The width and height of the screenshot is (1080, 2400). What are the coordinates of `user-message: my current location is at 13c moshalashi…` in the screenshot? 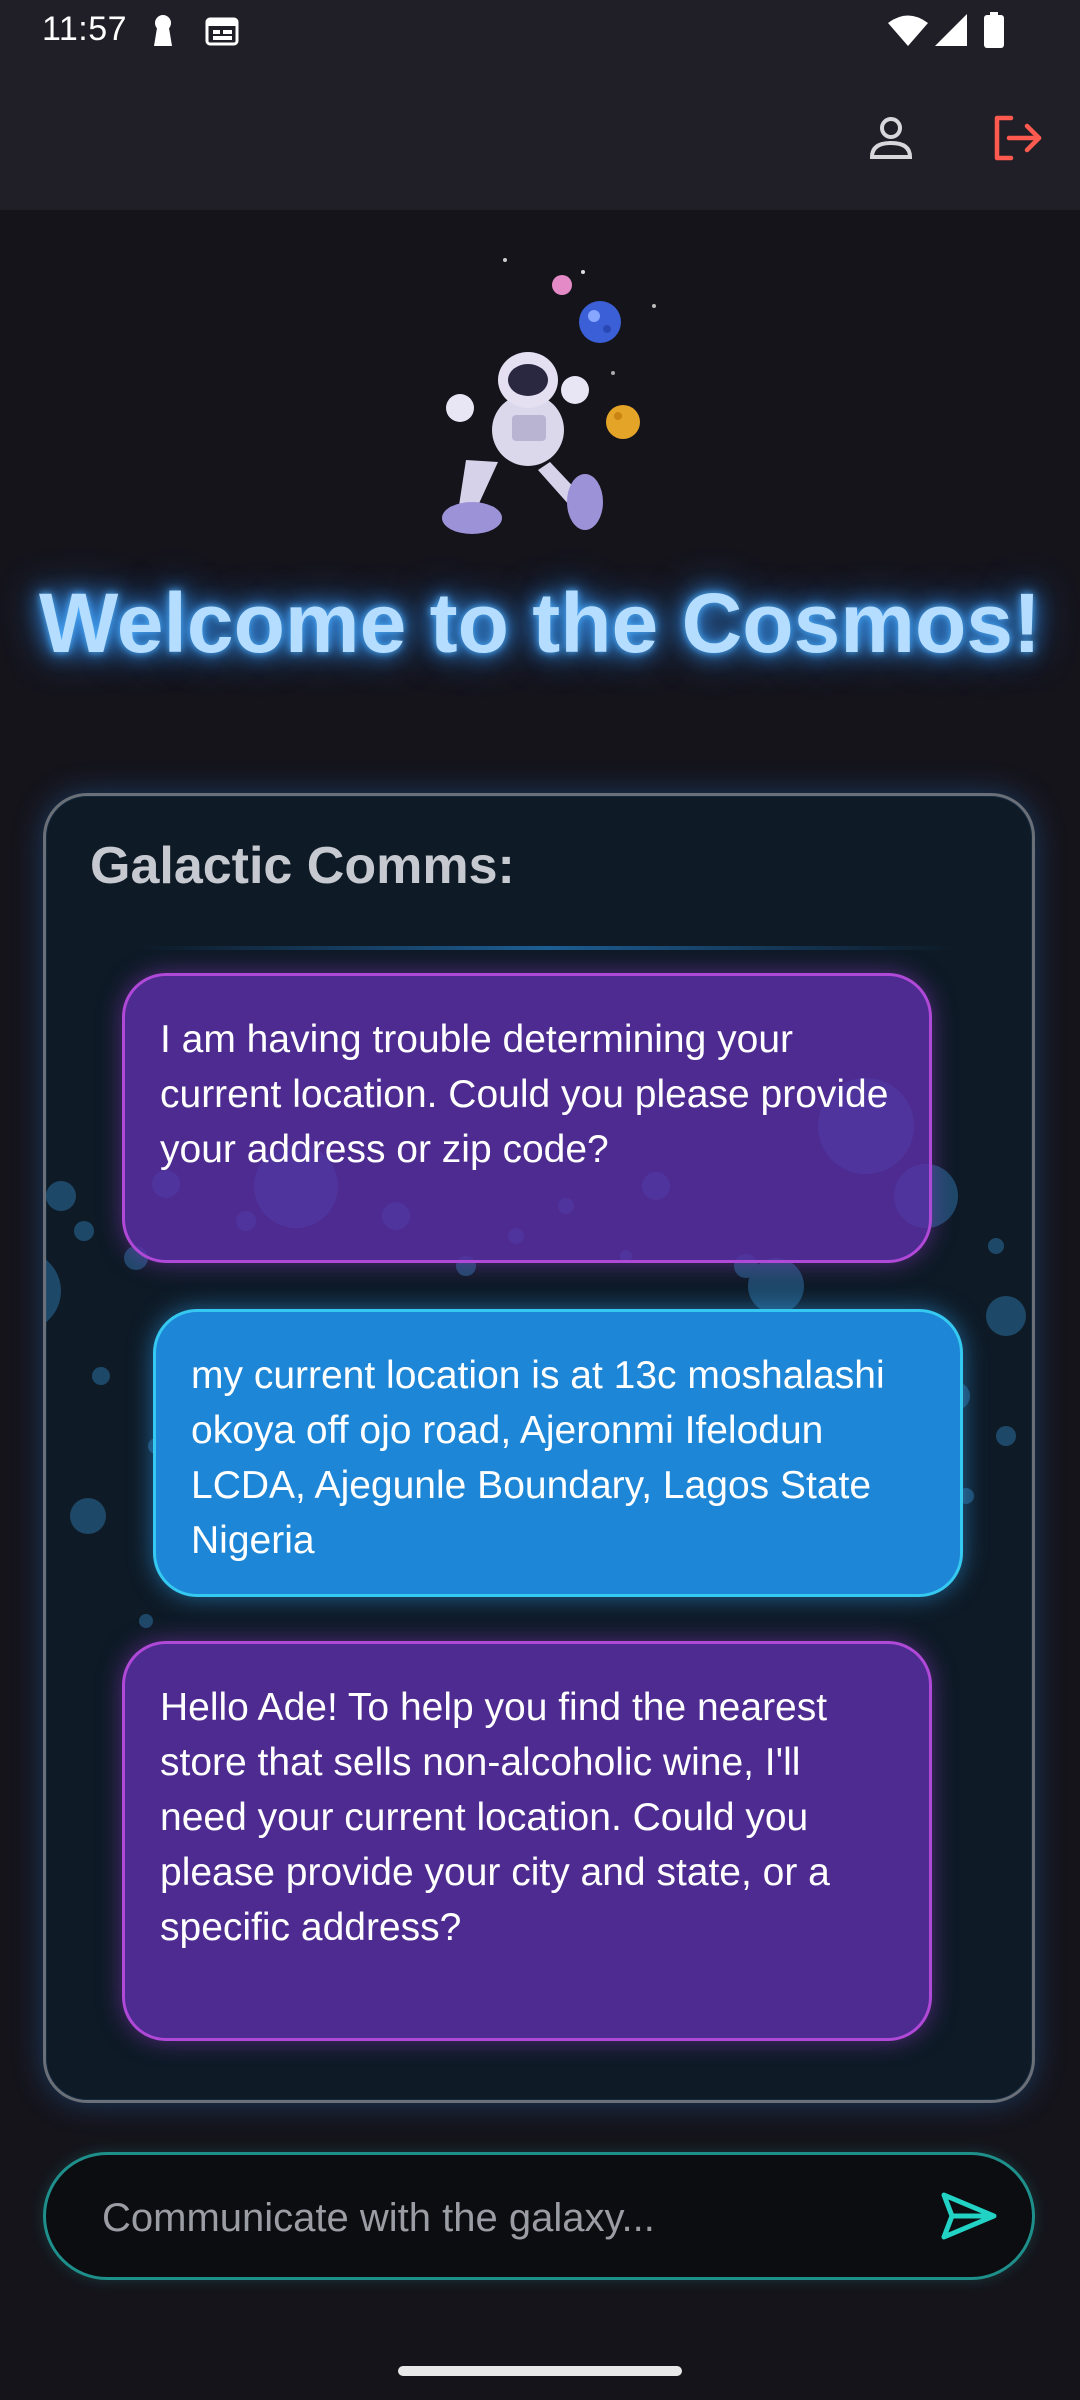 It's located at (558, 1453).